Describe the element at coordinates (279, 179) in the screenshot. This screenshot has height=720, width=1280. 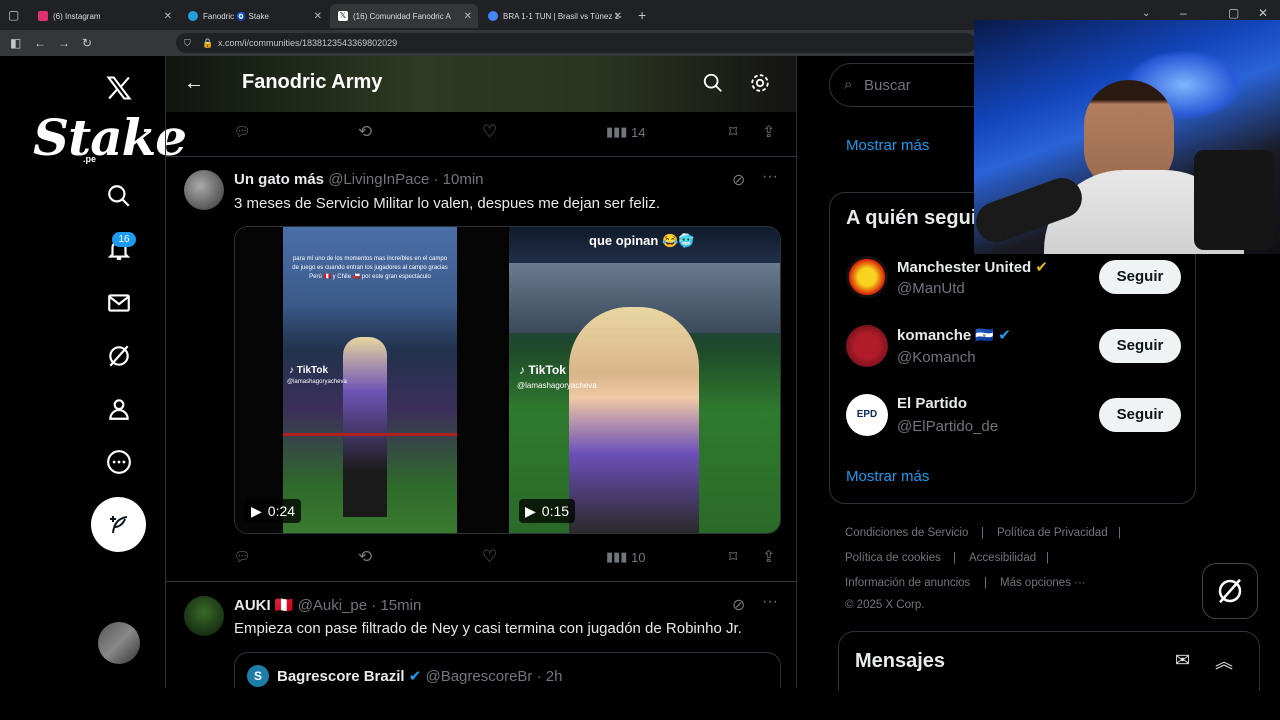
I see `author-name: Un gato más` at that location.